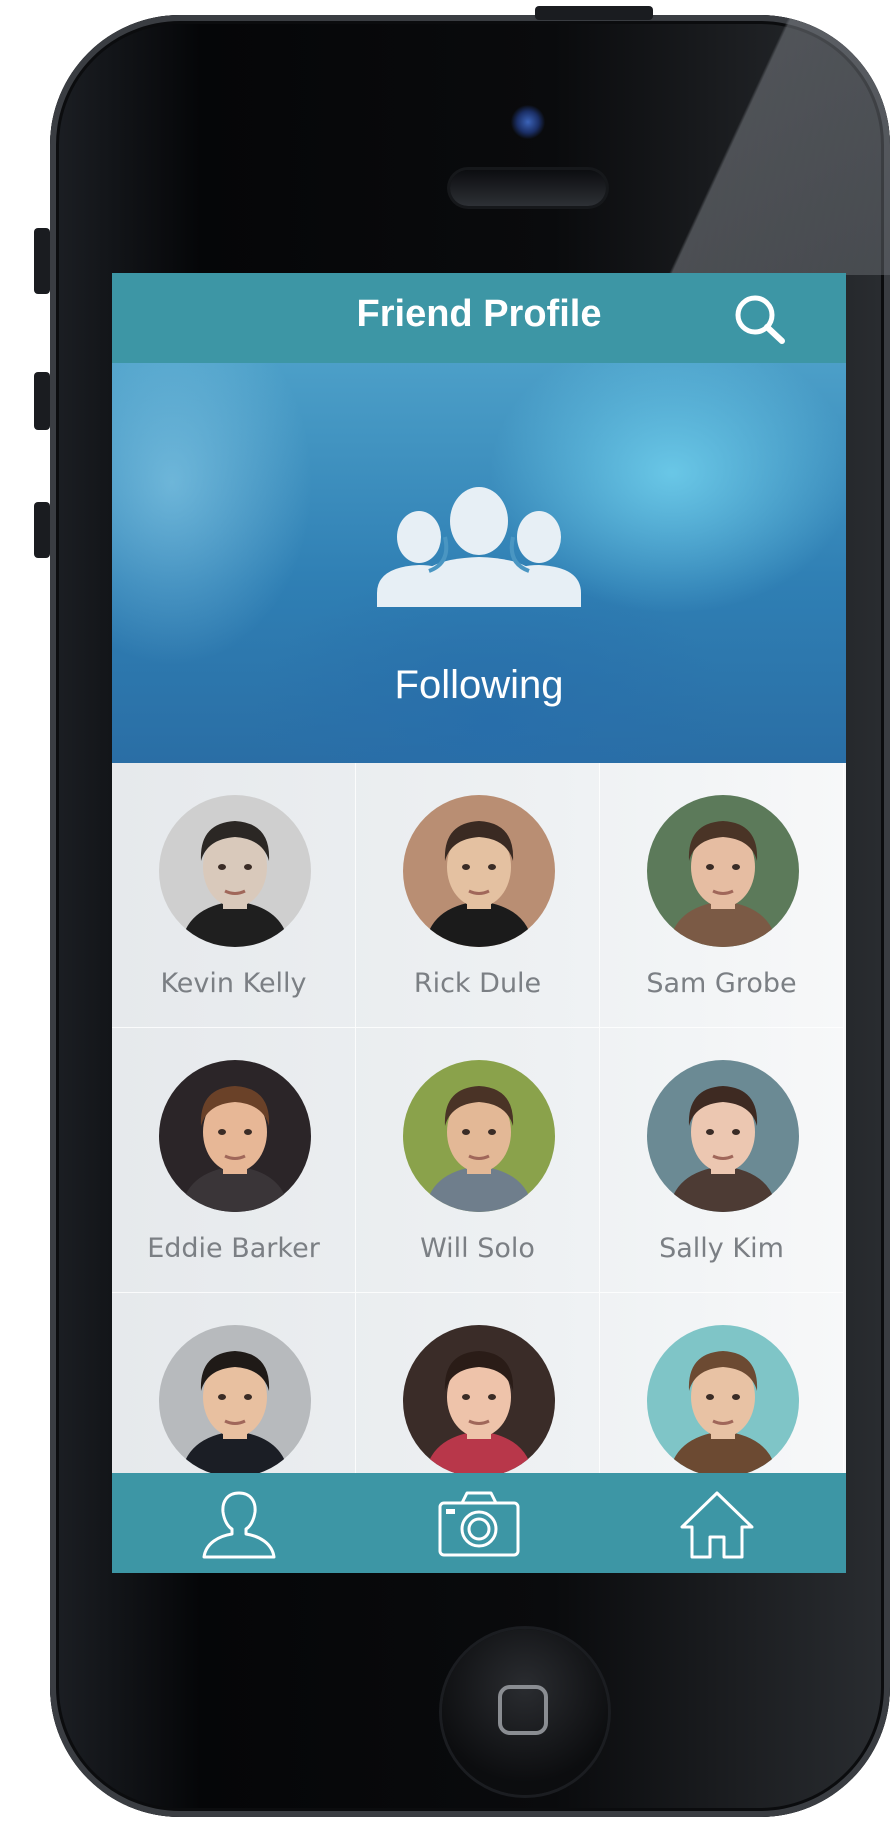  I want to click on tab-home, so click(717, 1524).